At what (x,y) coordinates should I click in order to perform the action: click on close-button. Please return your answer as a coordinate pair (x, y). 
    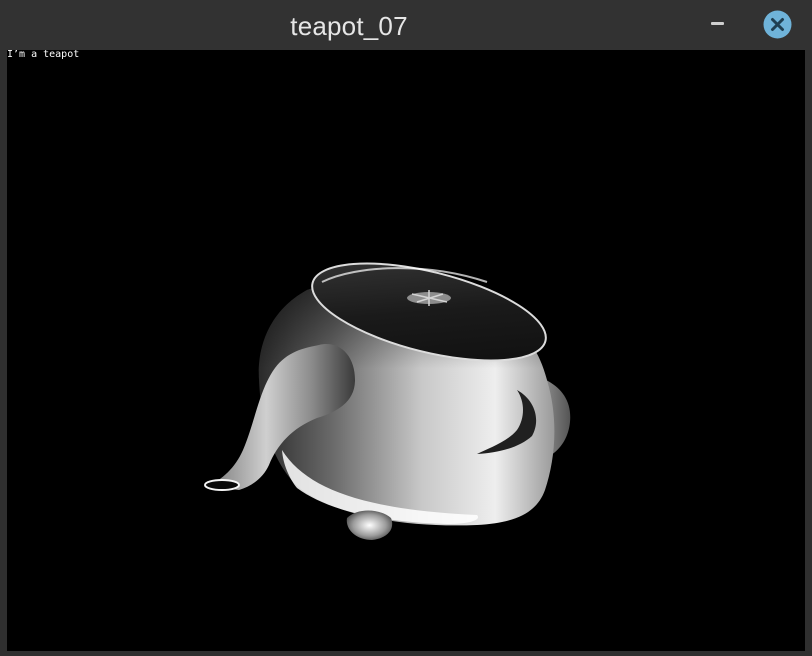
    Looking at the image, I should click on (777, 24).